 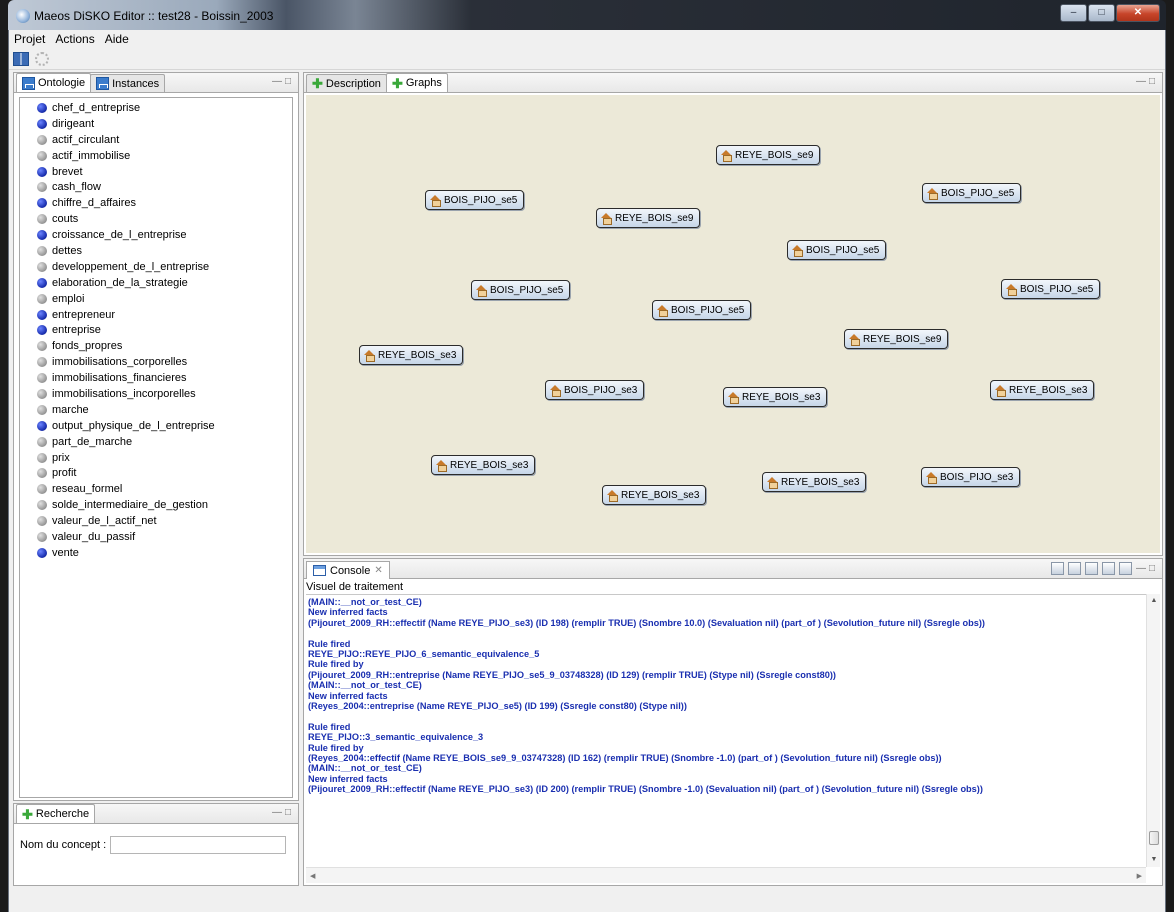 I want to click on concept-item: immobilisations_corporelles, so click(x=156, y=362).